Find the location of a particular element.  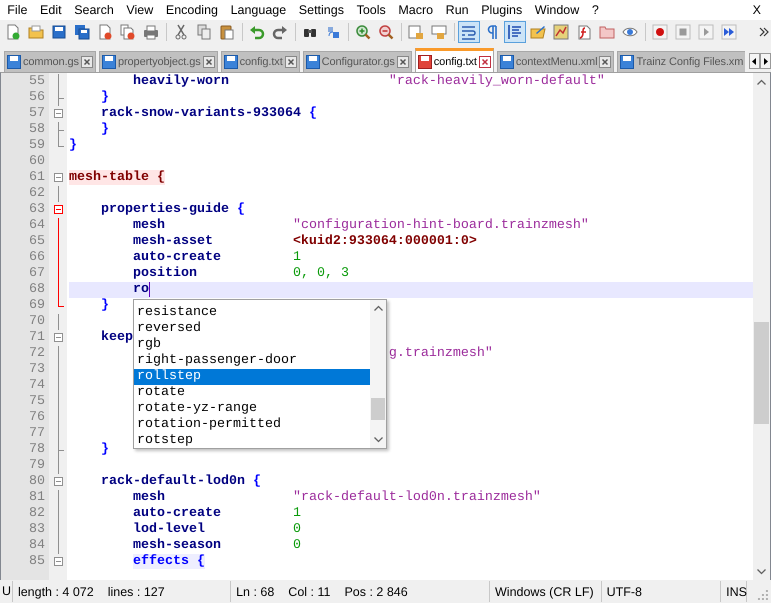

vertical-scrollbar is located at coordinates (761, 326).